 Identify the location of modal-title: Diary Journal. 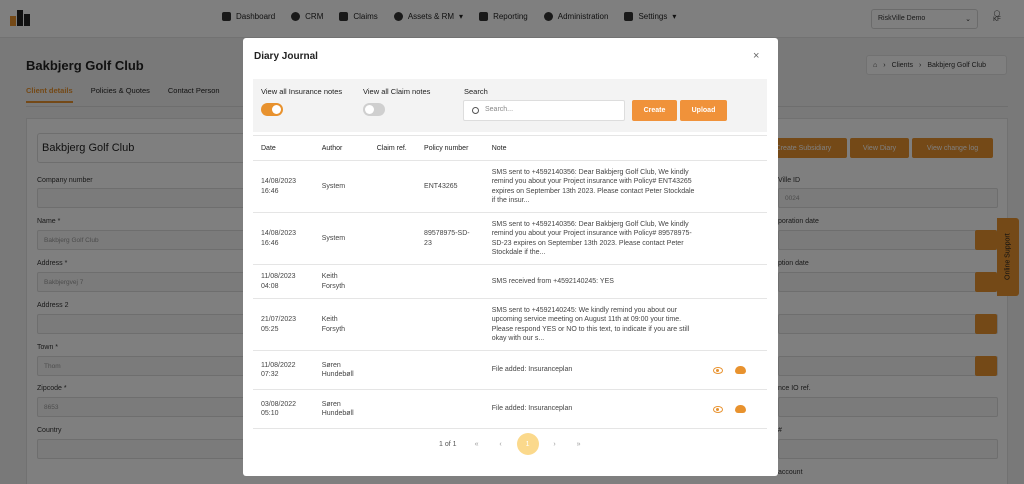
(286, 56).